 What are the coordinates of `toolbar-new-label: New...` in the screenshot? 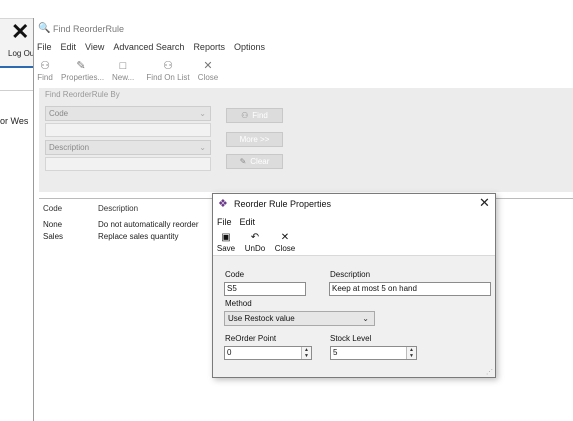 It's located at (123, 77).